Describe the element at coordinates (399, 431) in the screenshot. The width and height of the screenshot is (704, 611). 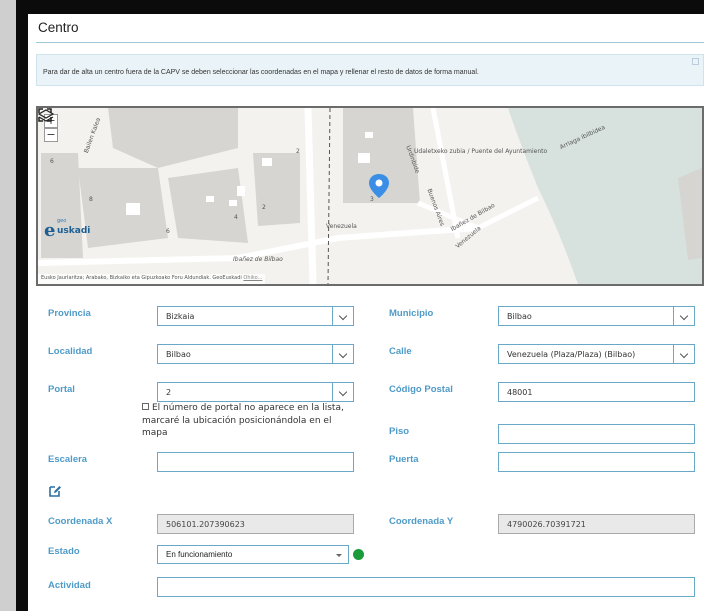
I see `piso-label: Piso` at that location.